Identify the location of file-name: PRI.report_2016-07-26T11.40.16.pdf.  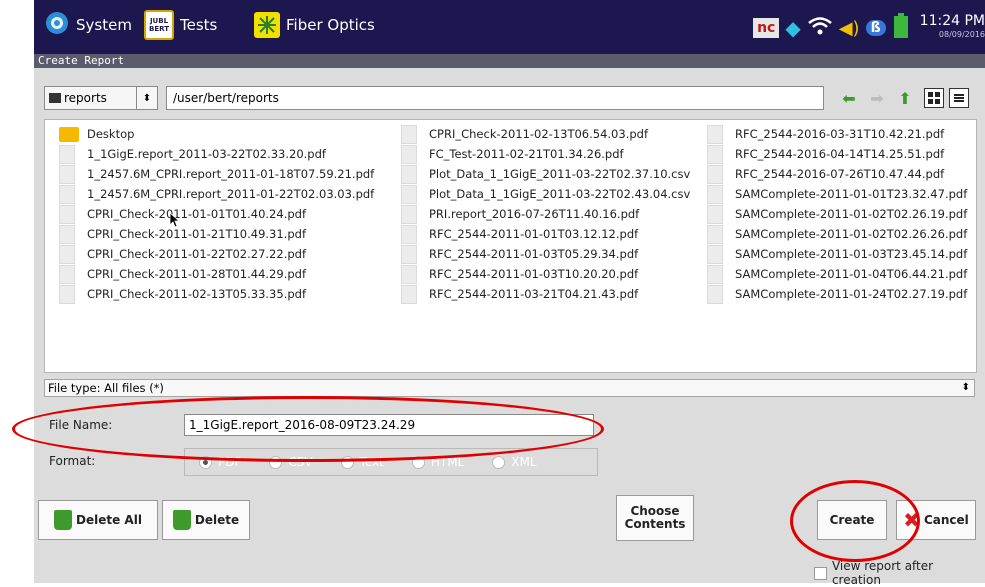
(534, 214).